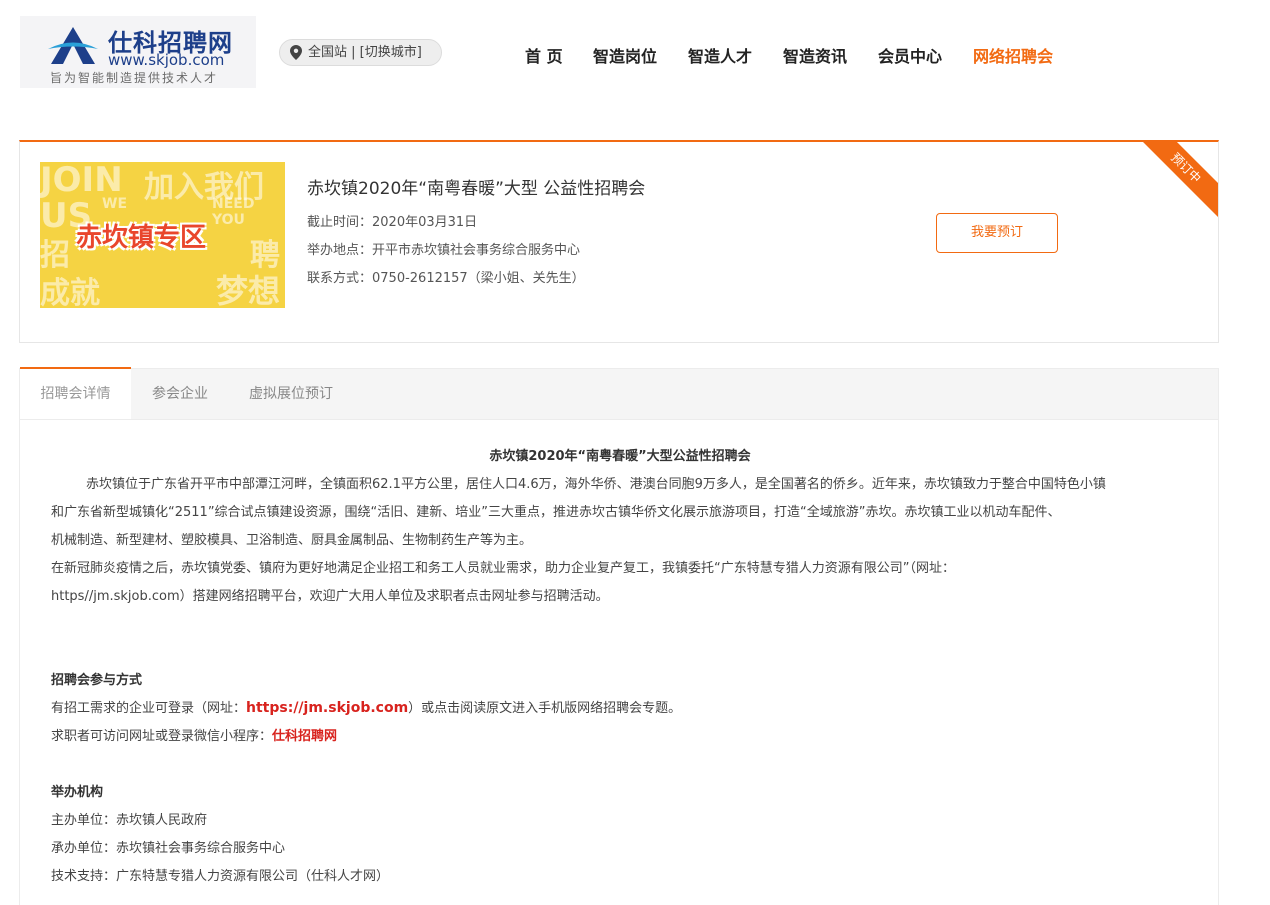  What do you see at coordinates (162, 736) in the screenshot?
I see `participation-text: 求职者可访问网址或登录微信小程序：` at bounding box center [162, 736].